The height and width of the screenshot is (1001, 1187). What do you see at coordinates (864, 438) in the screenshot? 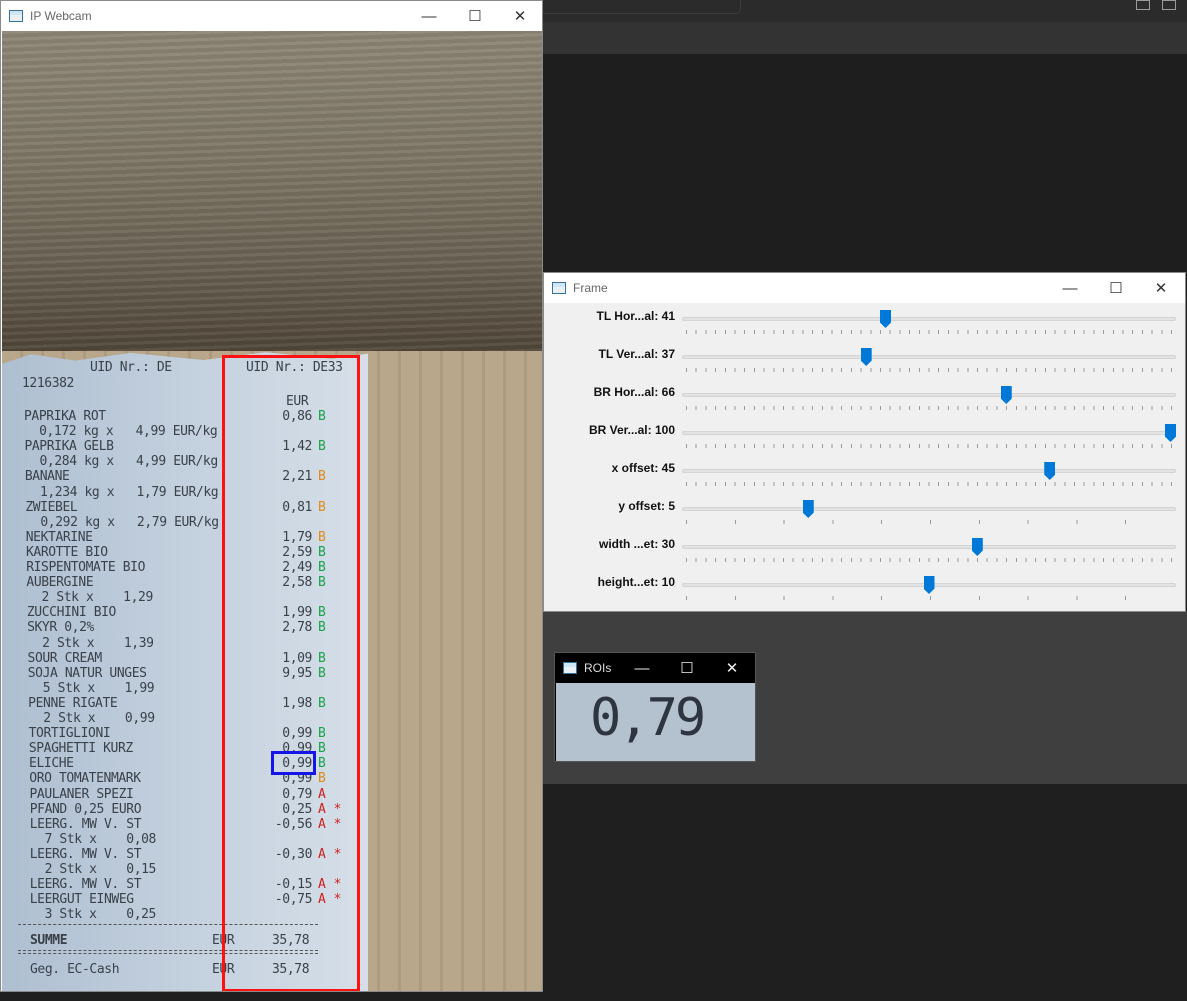
I see `trackbar-row: BR Ver...al: 100` at bounding box center [864, 438].